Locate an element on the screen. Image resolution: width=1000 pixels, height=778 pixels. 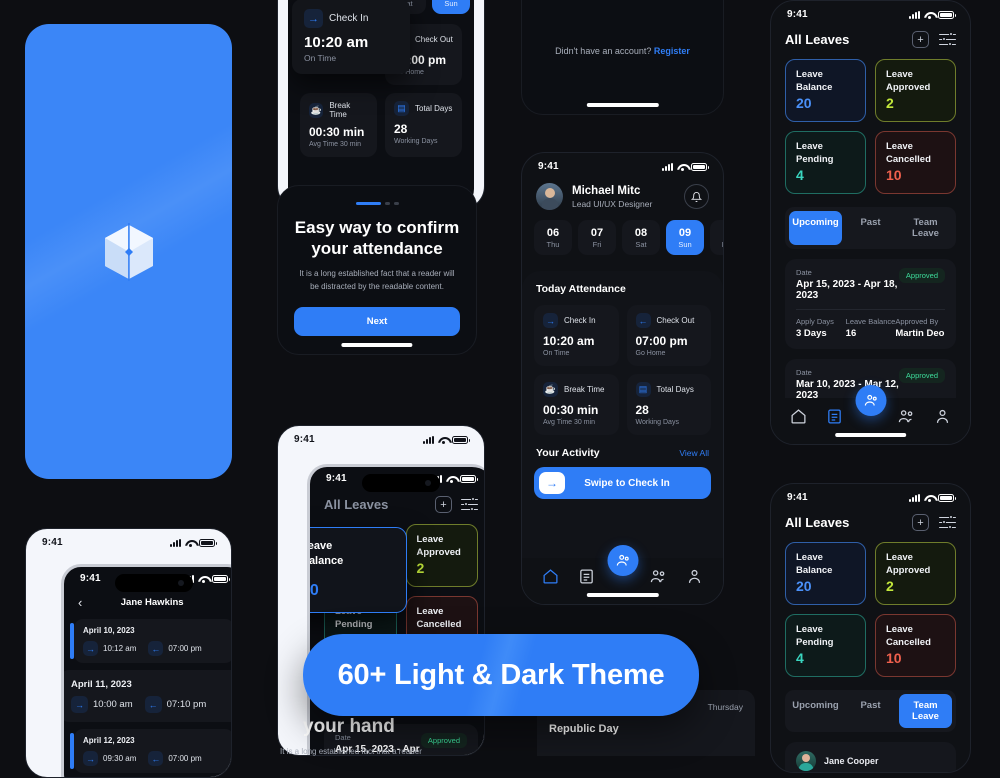
card-value: 28 is located at coordinates (642, 410).